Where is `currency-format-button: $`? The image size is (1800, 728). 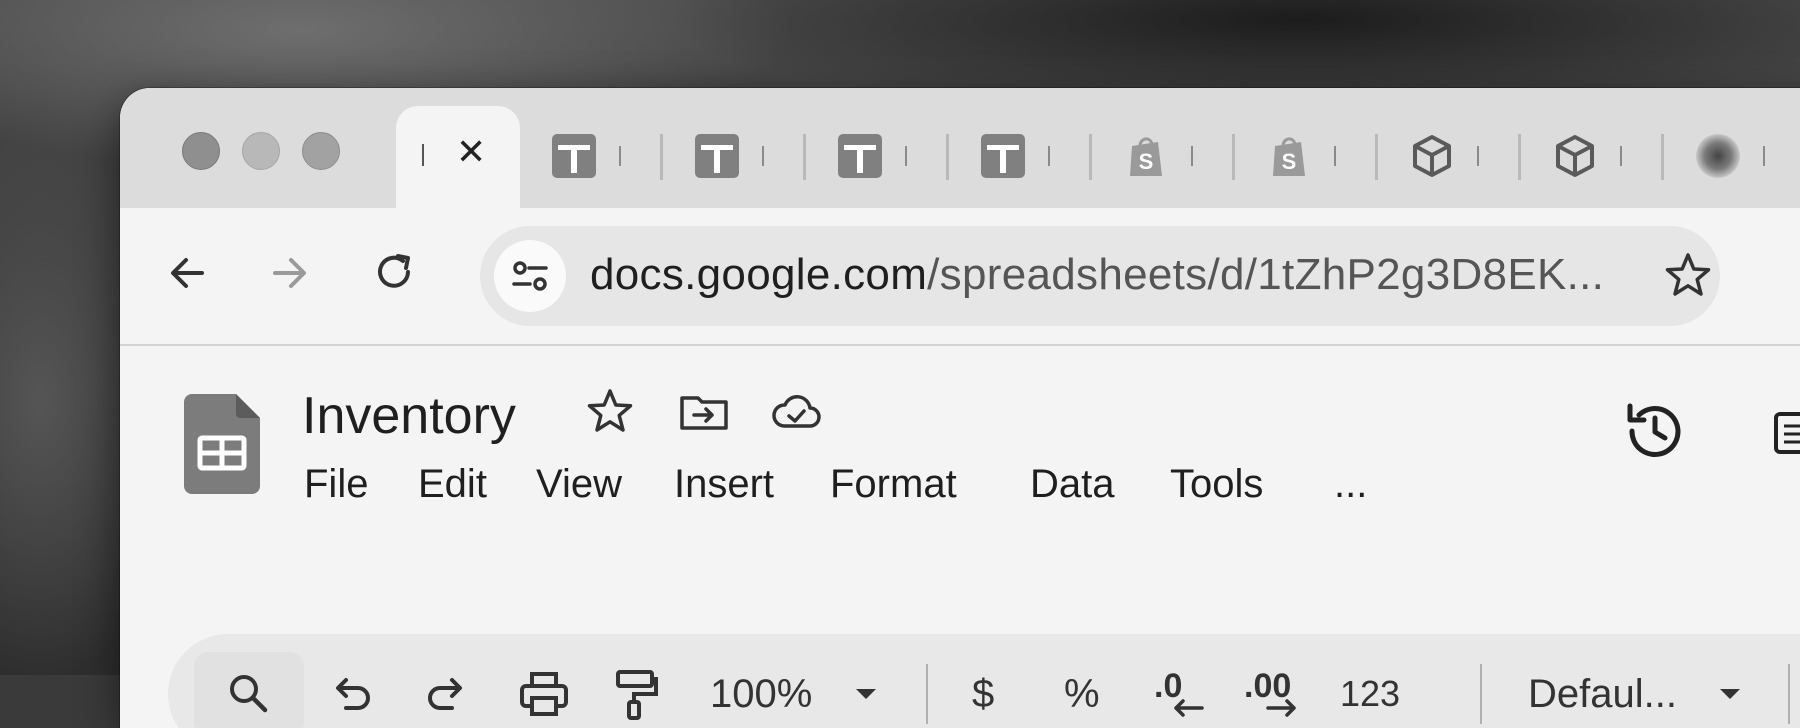 currency-format-button: $ is located at coordinates (983, 694).